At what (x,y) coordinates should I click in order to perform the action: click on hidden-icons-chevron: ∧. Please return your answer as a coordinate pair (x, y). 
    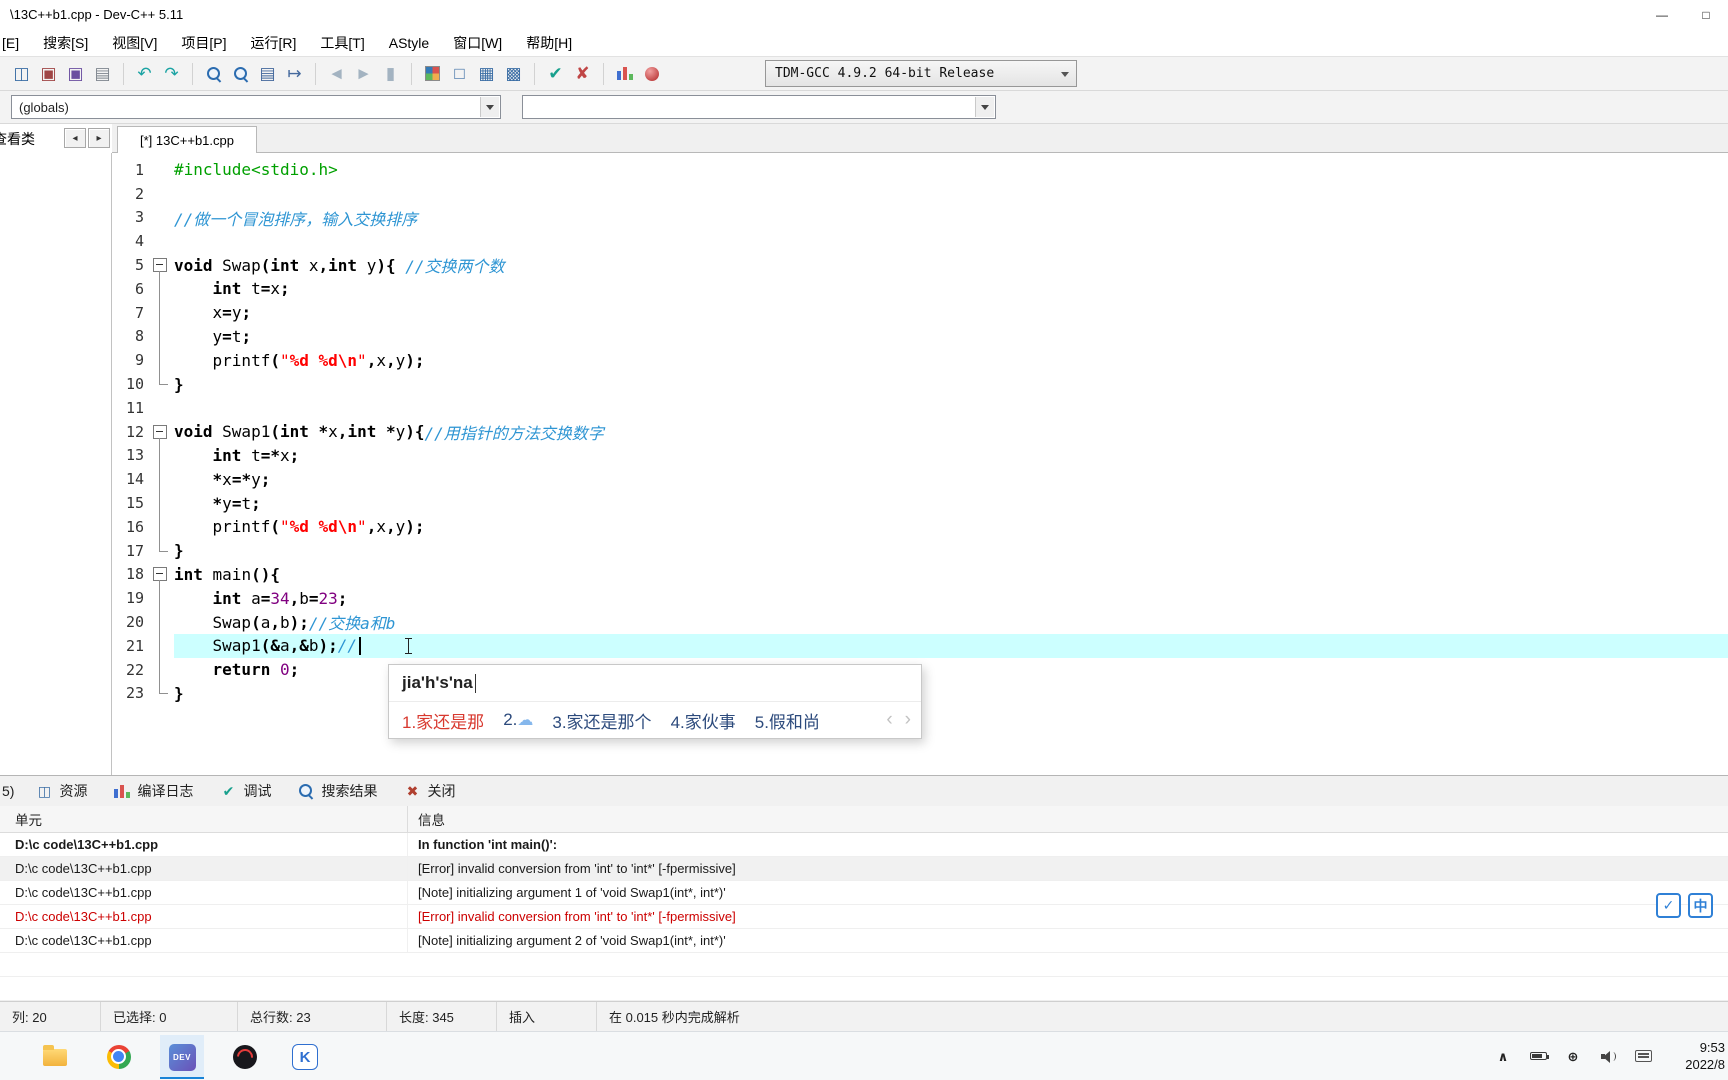
    Looking at the image, I should click on (1503, 1056).